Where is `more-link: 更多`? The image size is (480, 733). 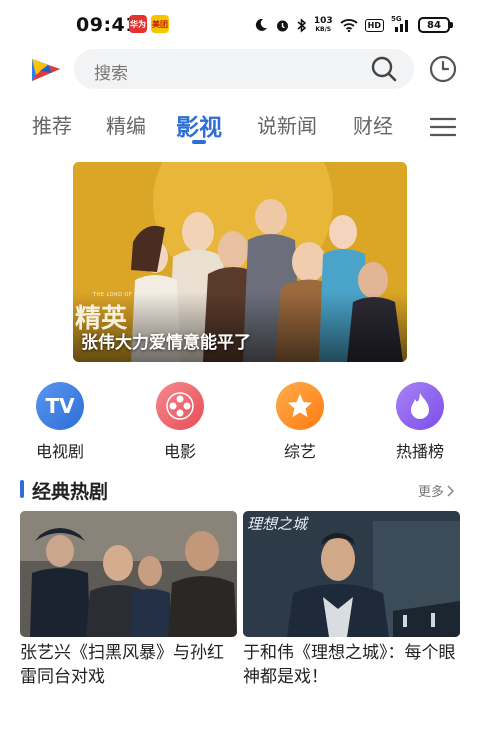 more-link: 更多 is located at coordinates (436, 490).